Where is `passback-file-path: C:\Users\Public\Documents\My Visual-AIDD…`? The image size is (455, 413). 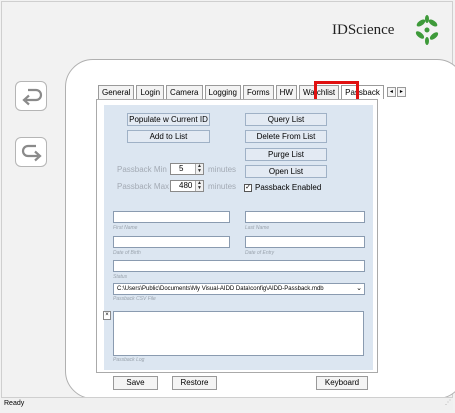 passback-file-path: C:\Users\Public\Documents\My Visual-AIDD… is located at coordinates (220, 289).